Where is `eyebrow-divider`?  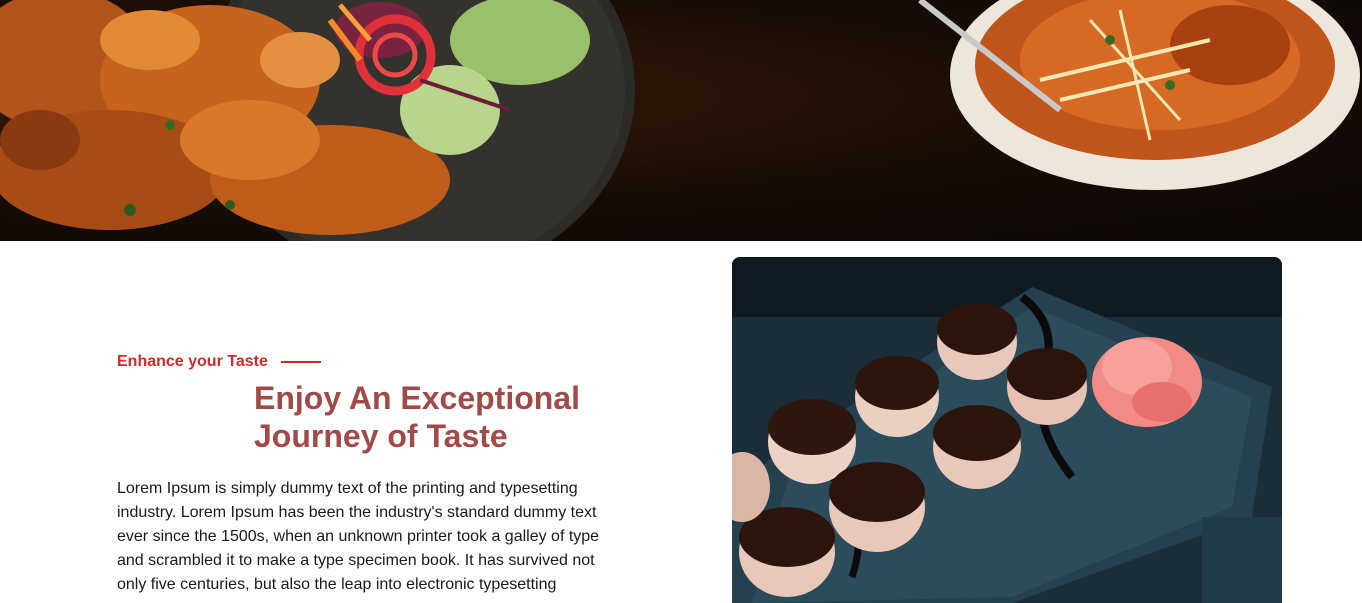 eyebrow-divider is located at coordinates (300, 362).